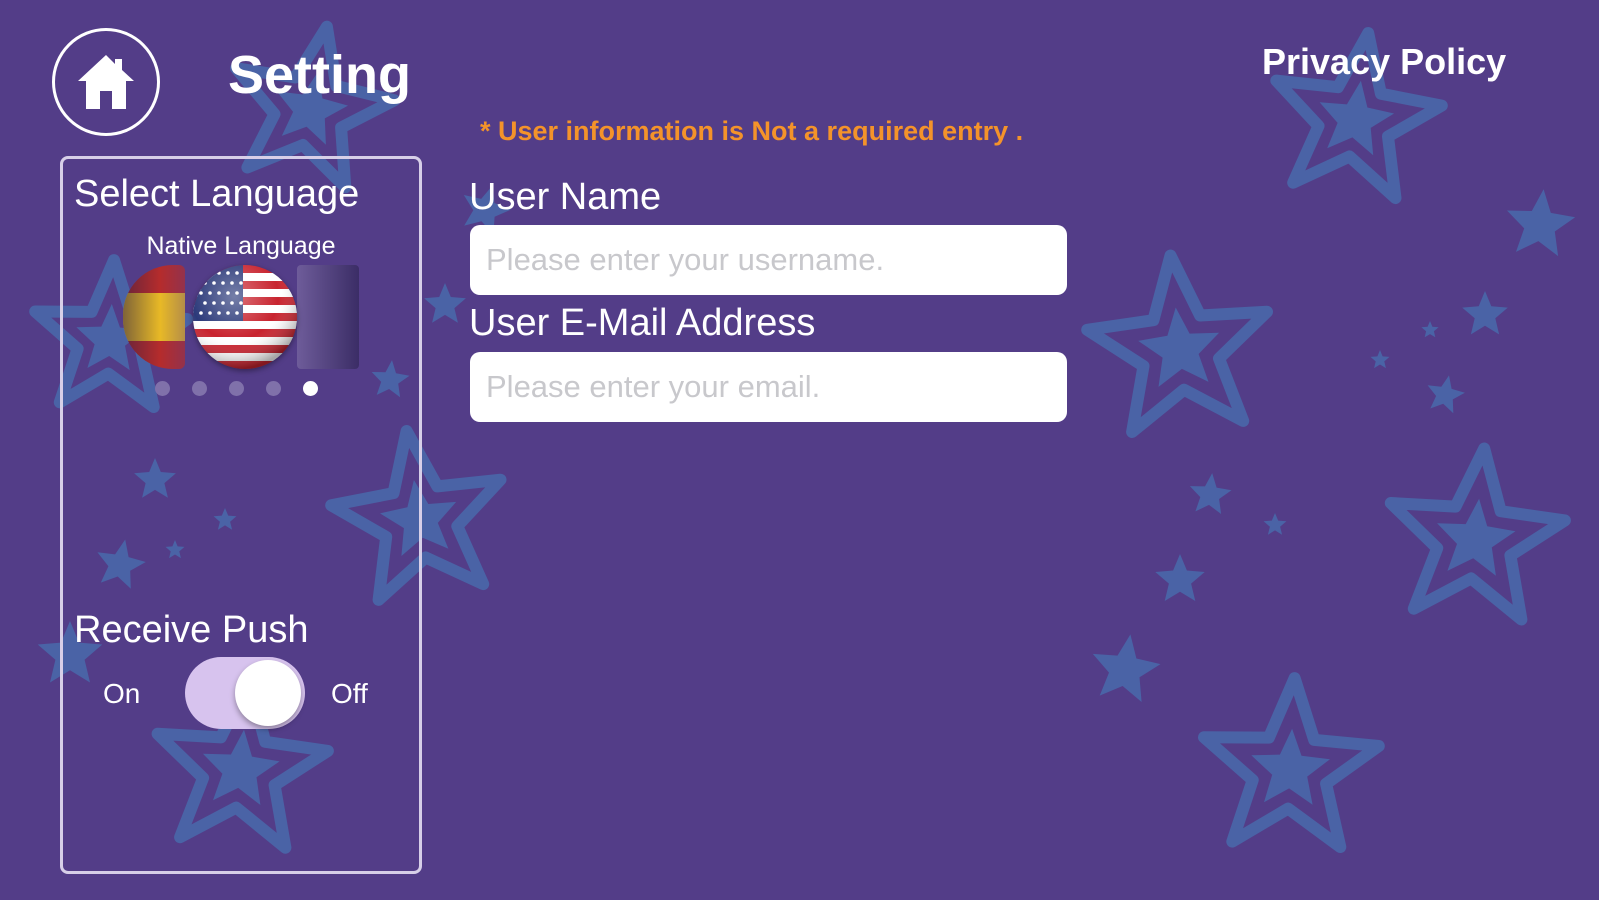  I want to click on receive-push-heading: Receive Push, so click(191, 630).